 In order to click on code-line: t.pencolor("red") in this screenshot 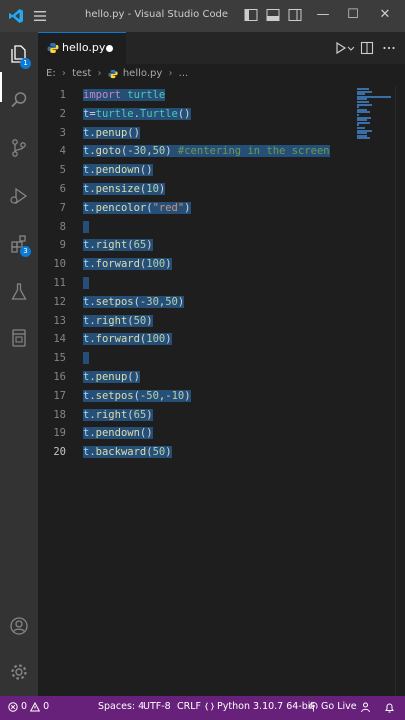, I will do `click(137, 208)`.